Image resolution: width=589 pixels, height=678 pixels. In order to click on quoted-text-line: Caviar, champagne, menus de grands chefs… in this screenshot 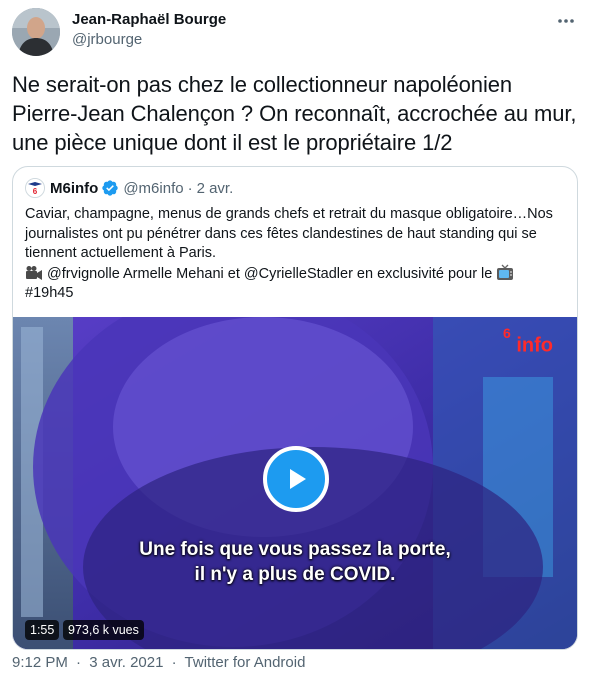, I will do `click(289, 214)`.